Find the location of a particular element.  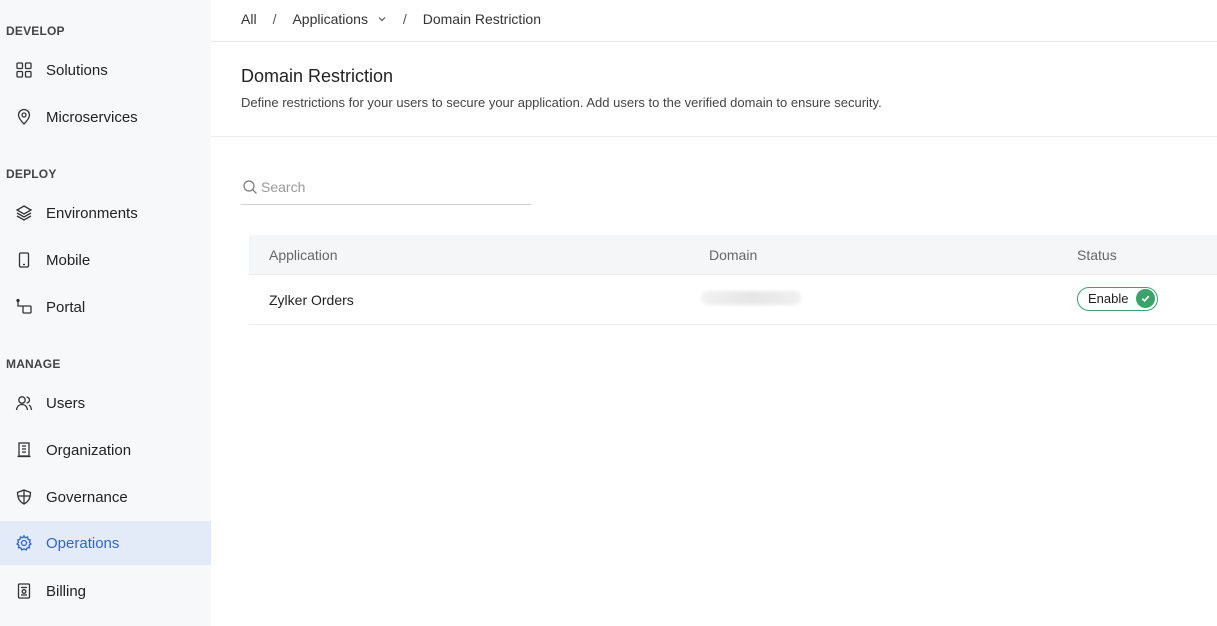

check-icon is located at coordinates (1146, 298).